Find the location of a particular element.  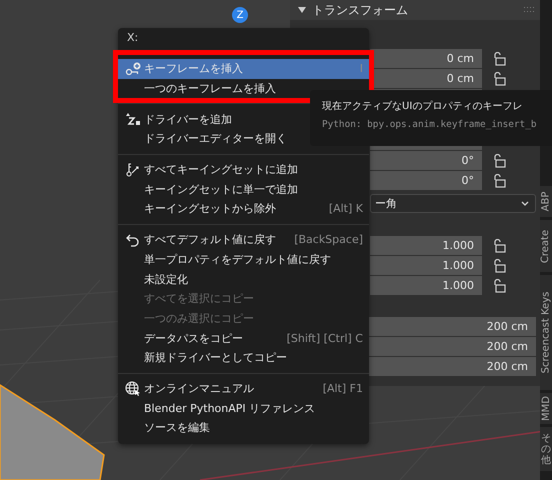

value-field: 0 cm is located at coordinates (426, 58).